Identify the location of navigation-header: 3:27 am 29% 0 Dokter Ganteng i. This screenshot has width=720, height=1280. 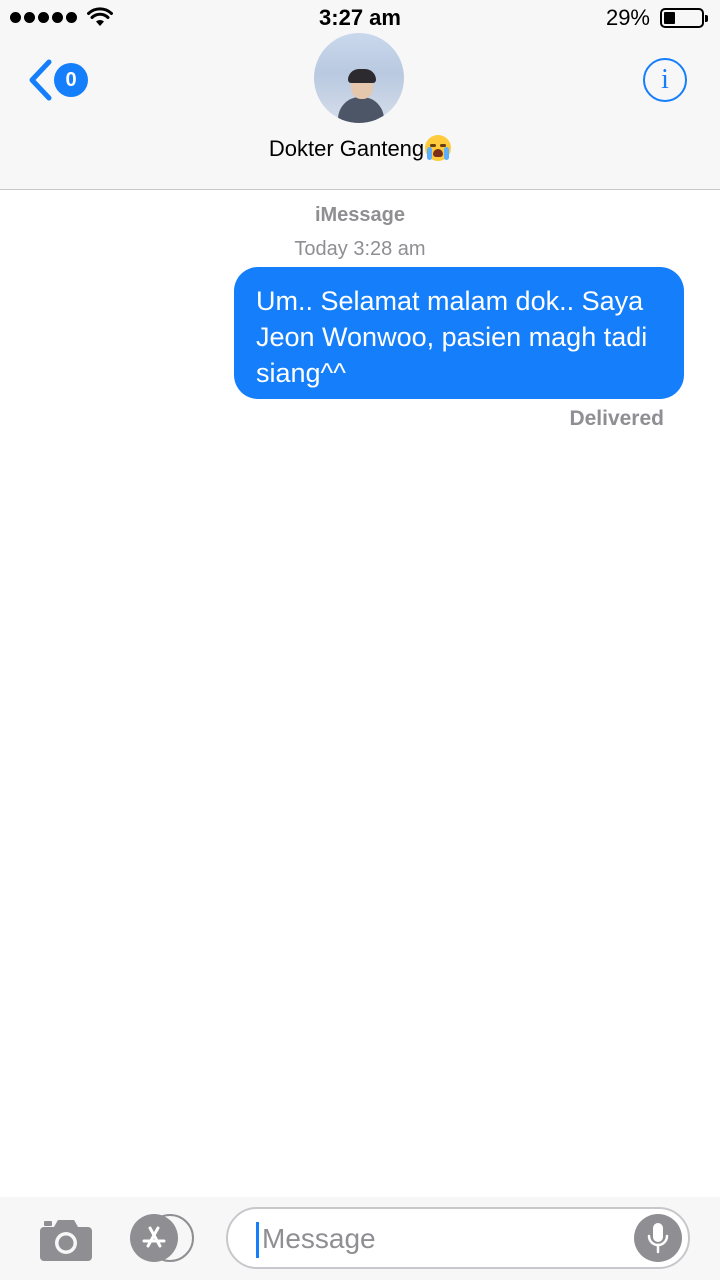
(360, 95).